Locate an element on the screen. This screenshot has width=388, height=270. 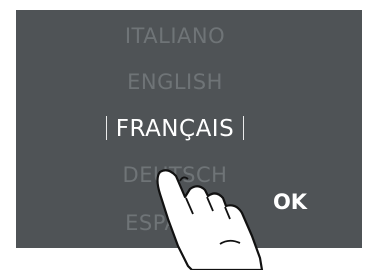
selected-language-label: FRANÇAIS is located at coordinates (175, 129).